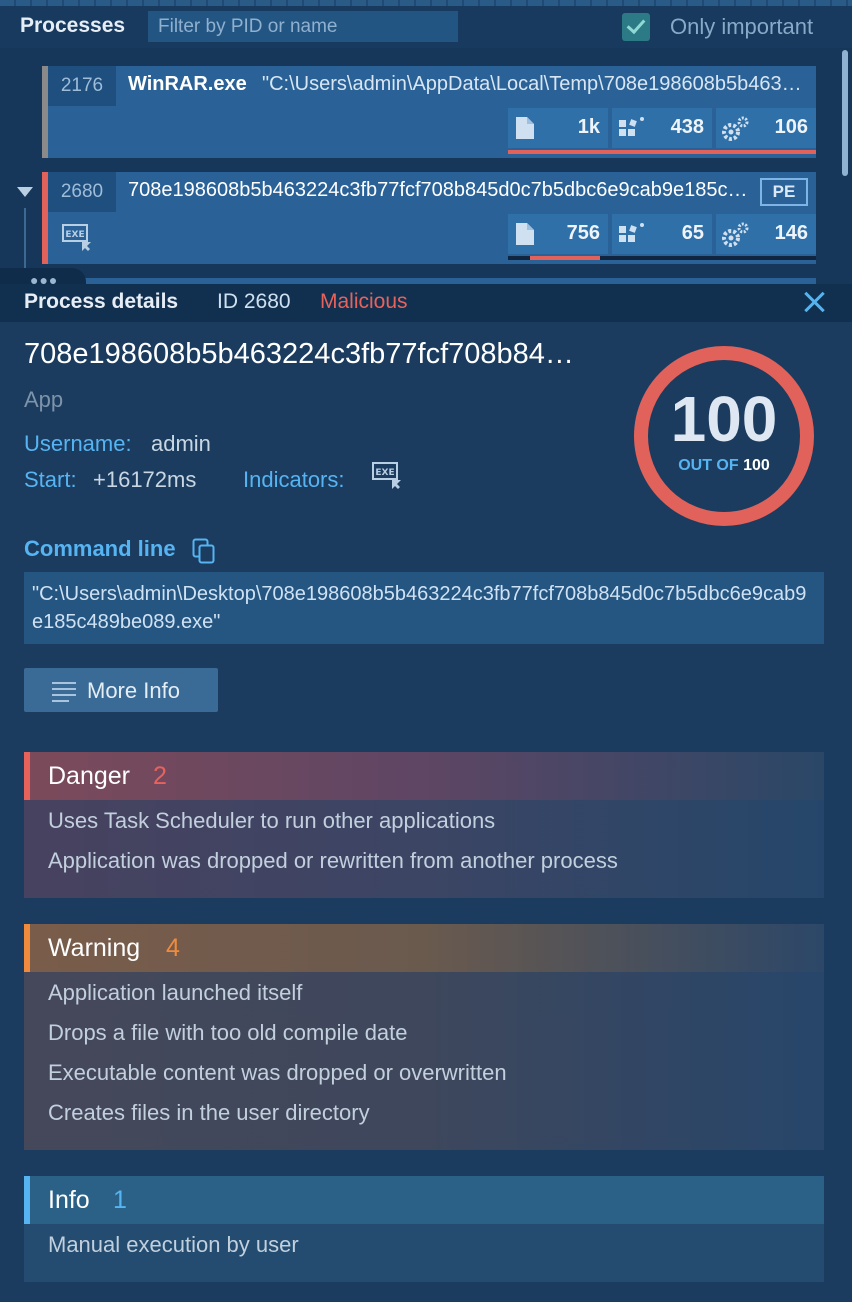 The width and height of the screenshot is (852, 1302). I want to click on details-title: Process details, so click(101, 301).